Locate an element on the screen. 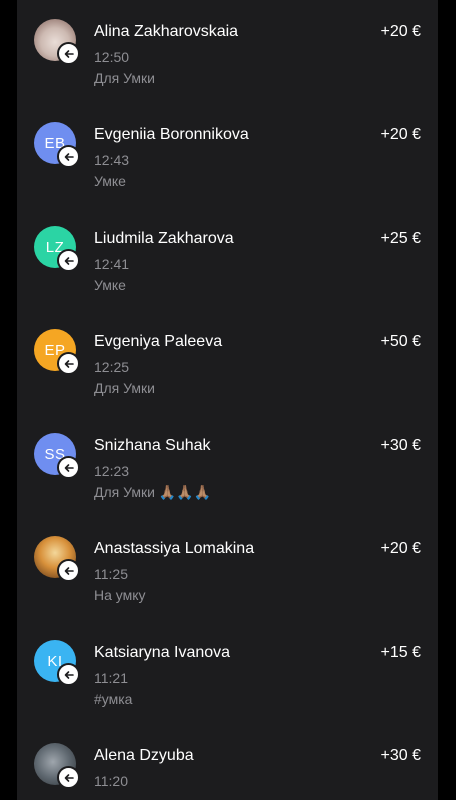 Image resolution: width=456 pixels, height=800 pixels. timestamp: 12:43 is located at coordinates (112, 160).